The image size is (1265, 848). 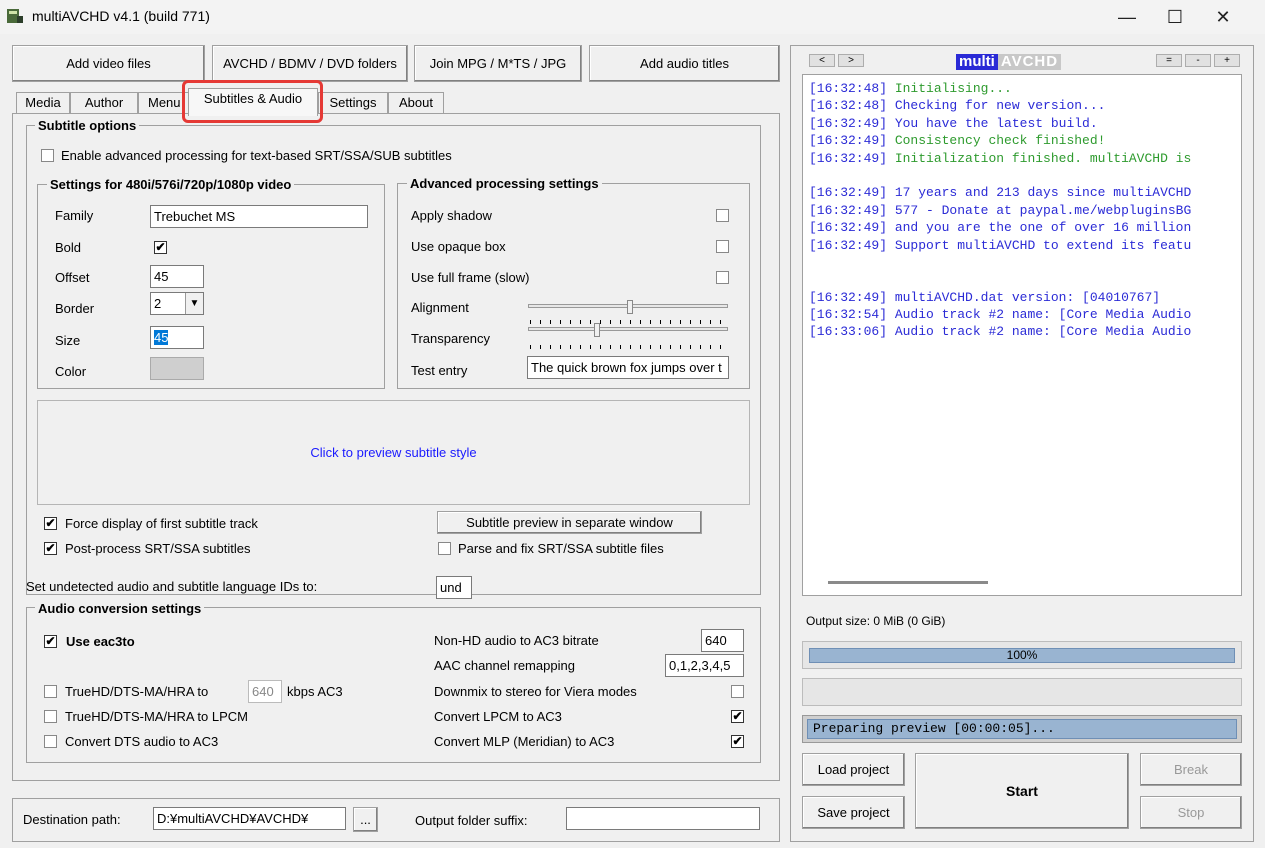 I want to click on aac-remapping-label: AAC channel remapping, so click(x=504, y=665).